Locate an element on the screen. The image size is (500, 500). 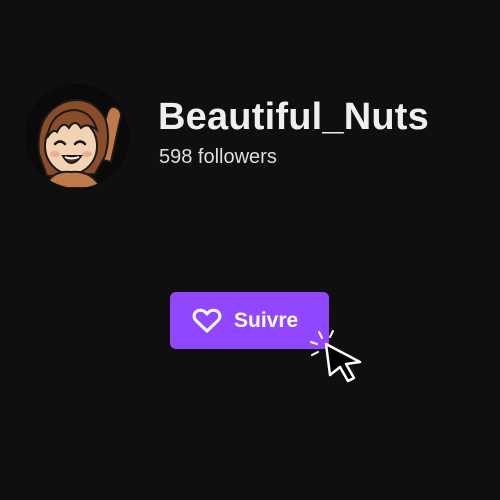
heart-outline-icon is located at coordinates (207, 321).